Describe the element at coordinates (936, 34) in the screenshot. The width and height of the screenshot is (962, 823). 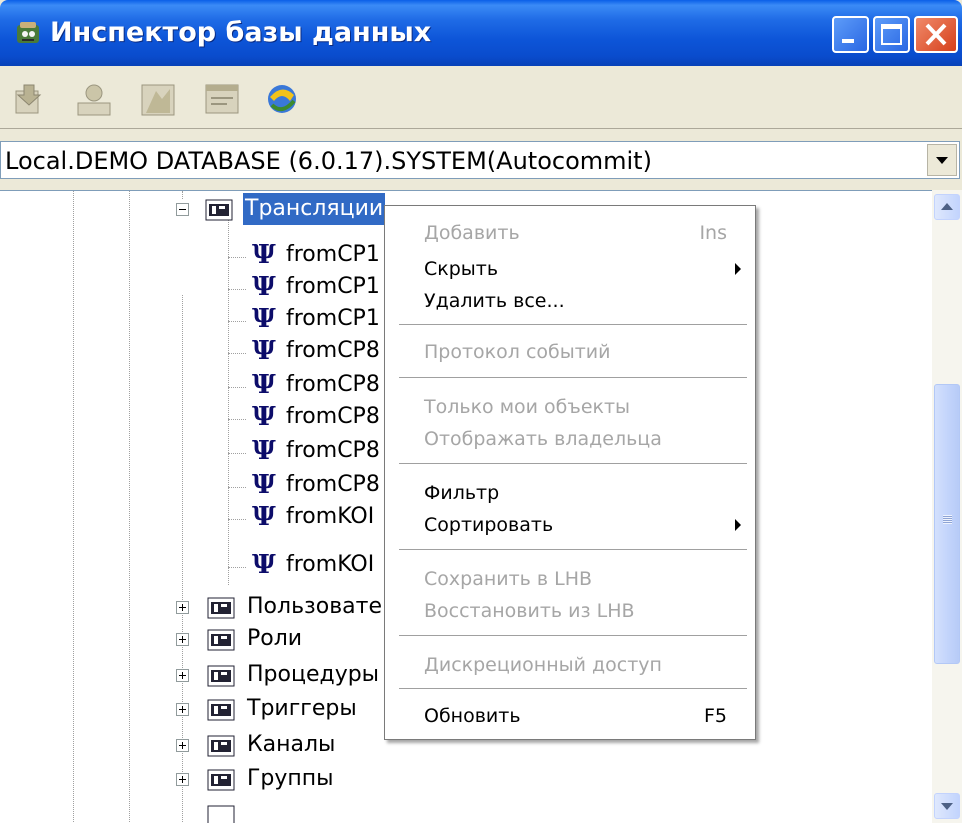
I see `close-button` at that location.